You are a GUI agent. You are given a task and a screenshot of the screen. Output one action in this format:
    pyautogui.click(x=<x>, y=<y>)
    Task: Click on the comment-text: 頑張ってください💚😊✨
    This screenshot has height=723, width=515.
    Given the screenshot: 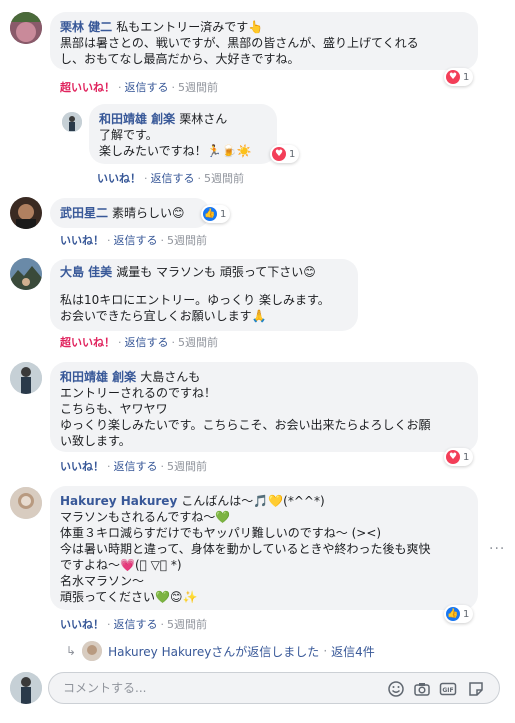 What is the action you would take?
    pyautogui.click(x=129, y=597)
    